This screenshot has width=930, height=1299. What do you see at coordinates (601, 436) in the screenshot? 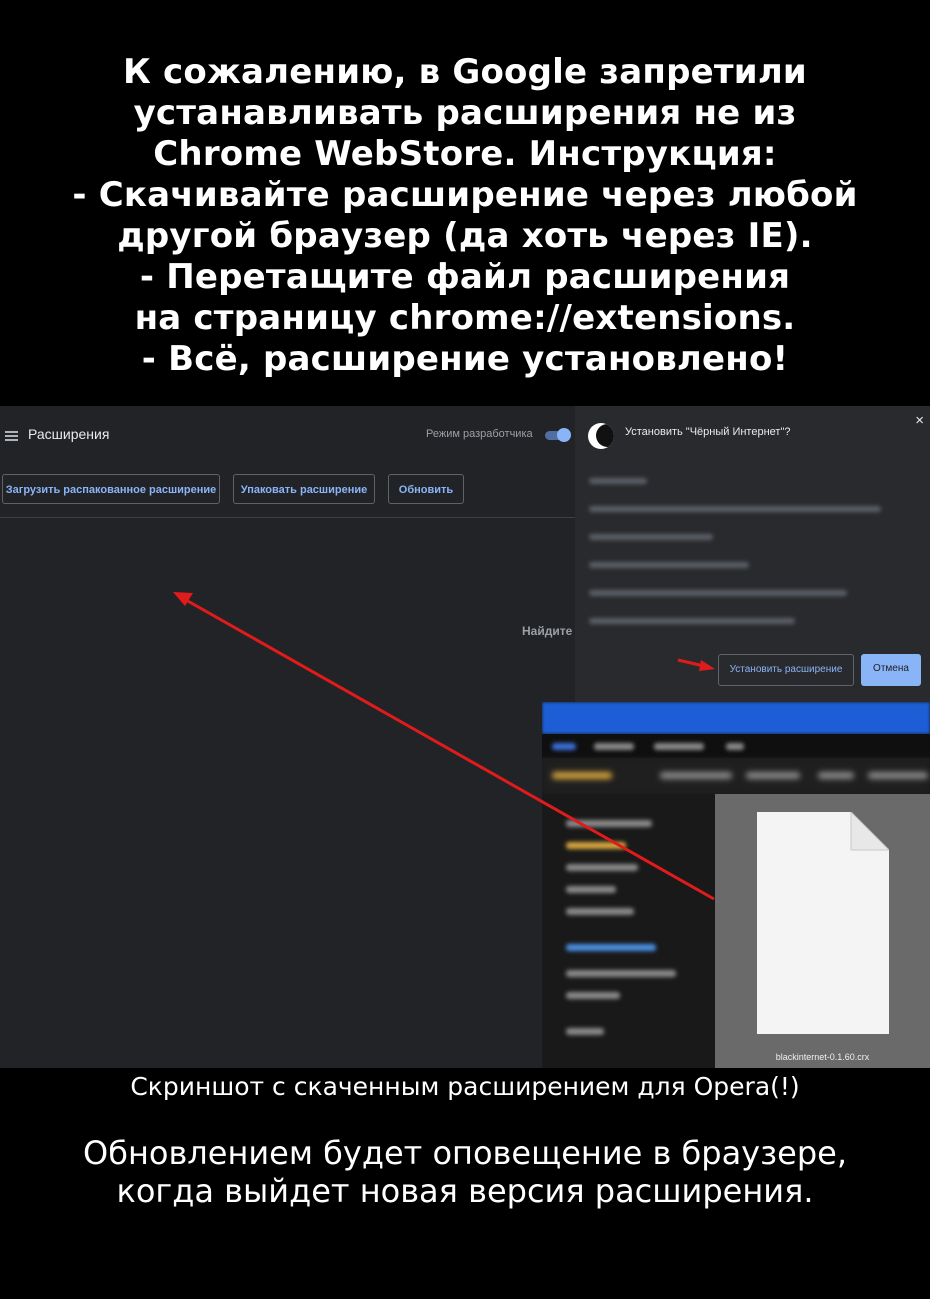
I see `black-moon-icon` at bounding box center [601, 436].